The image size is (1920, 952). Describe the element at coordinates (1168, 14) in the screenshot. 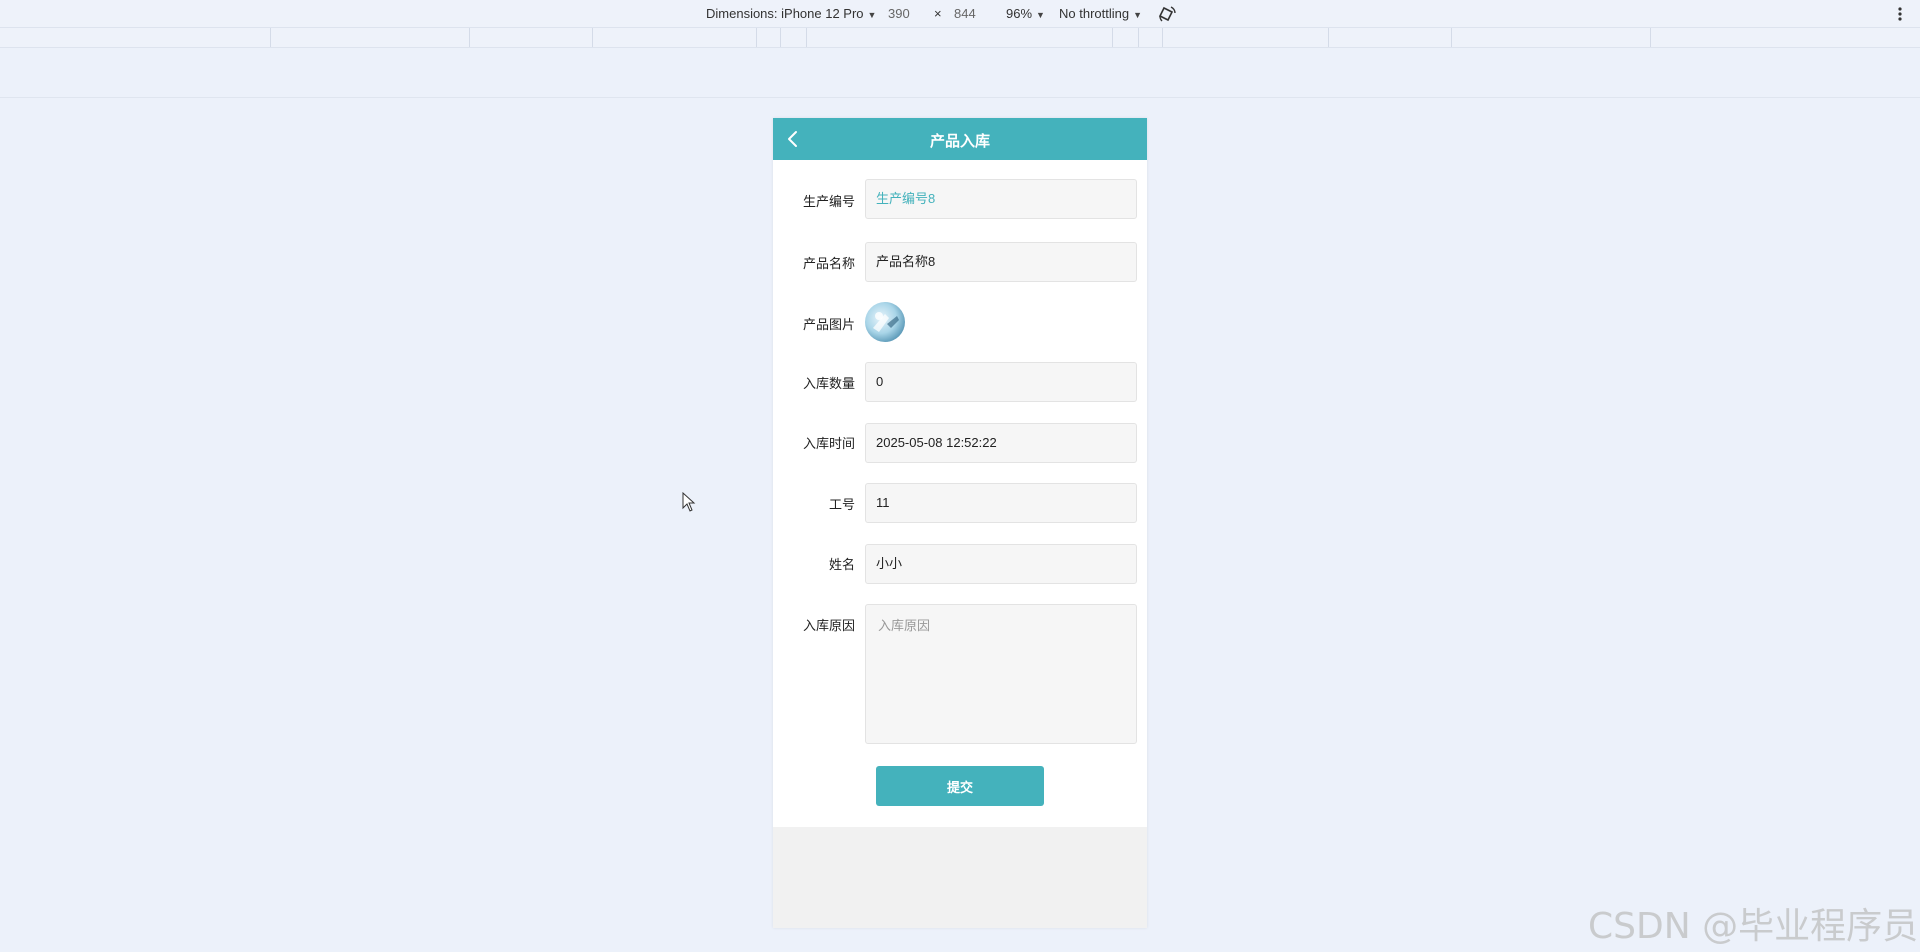

I see `rotate-icon` at that location.